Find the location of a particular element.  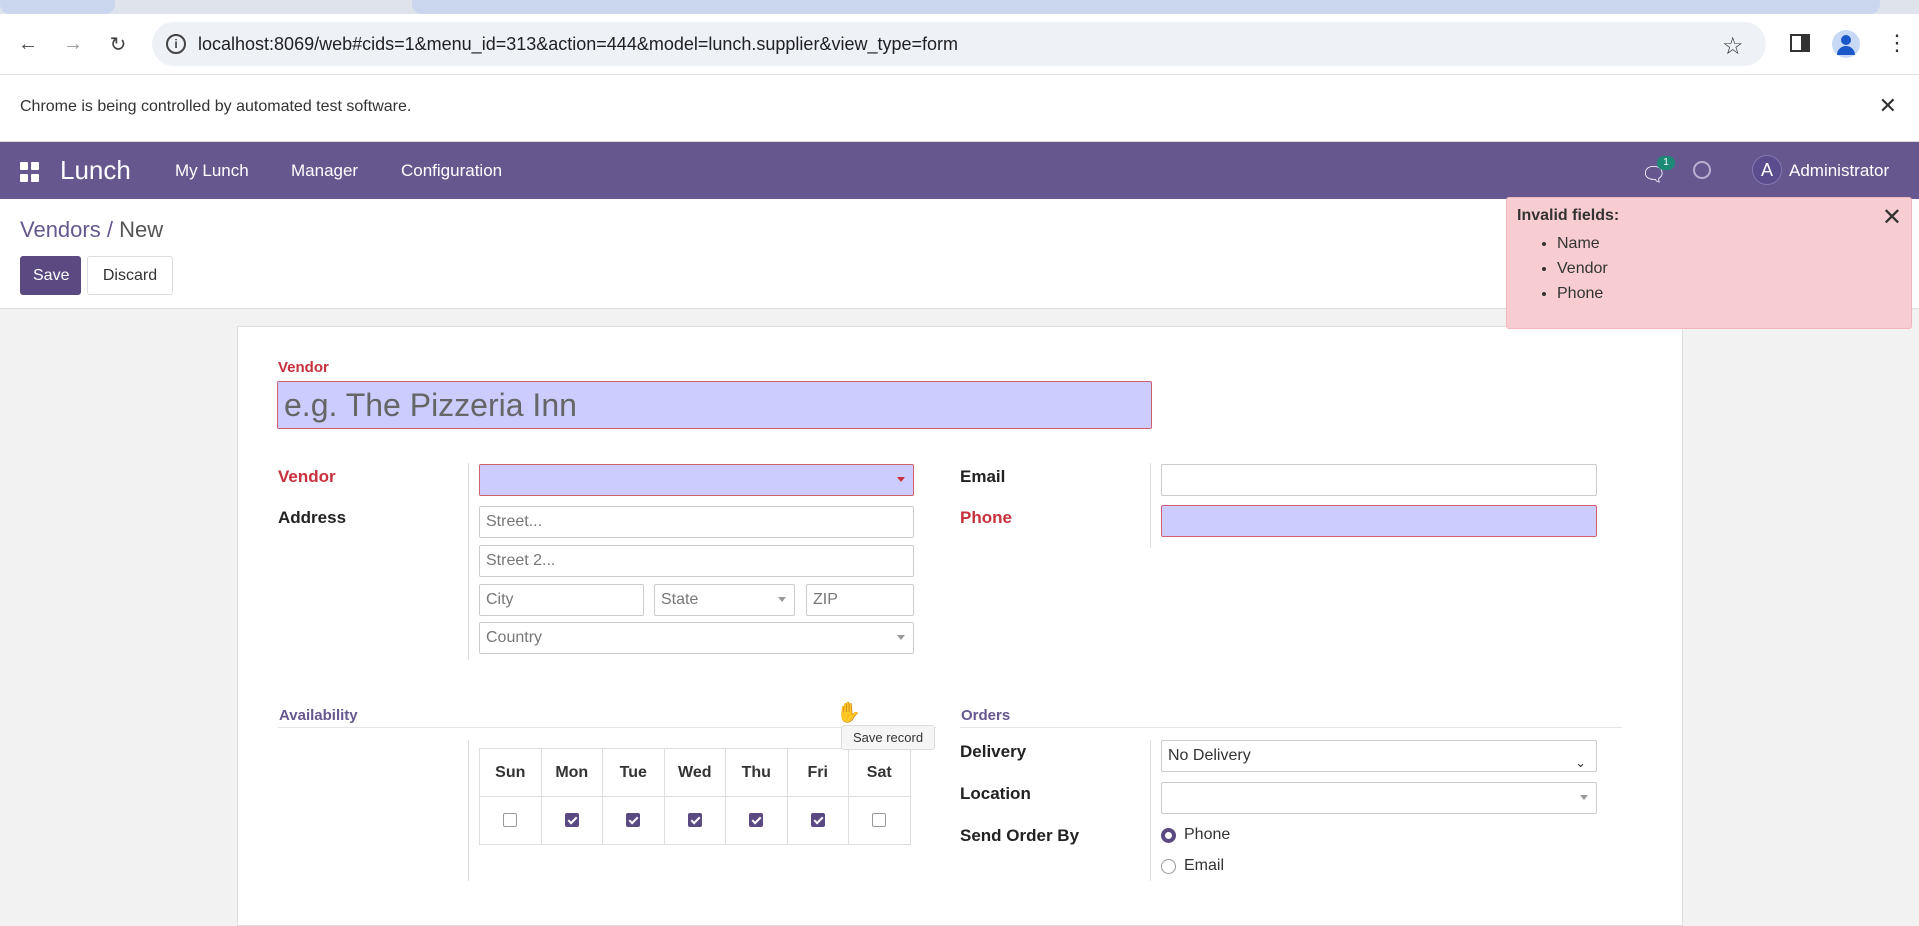

app-brand: Lunch is located at coordinates (95, 170).